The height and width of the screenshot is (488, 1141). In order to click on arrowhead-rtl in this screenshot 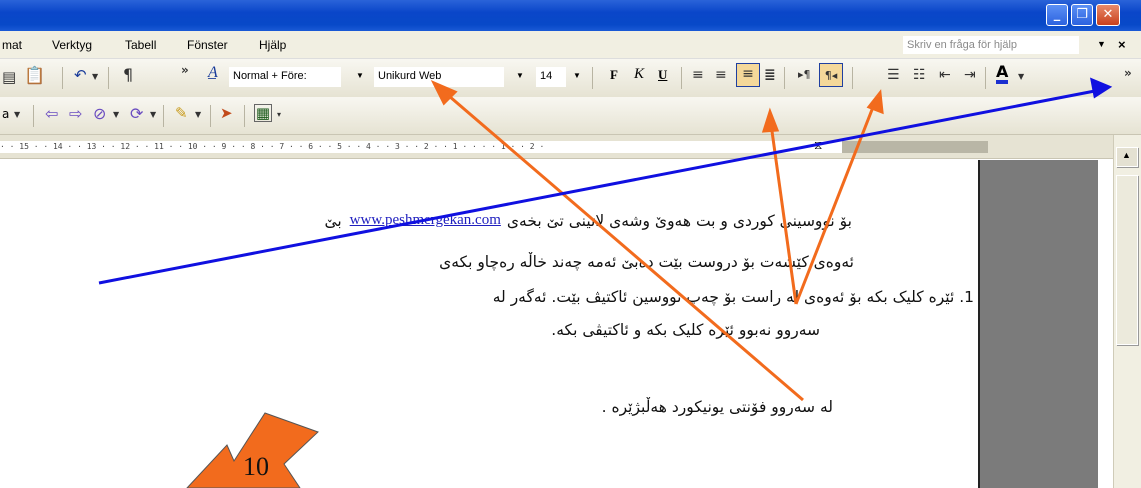, I will do `click(875, 102)`.